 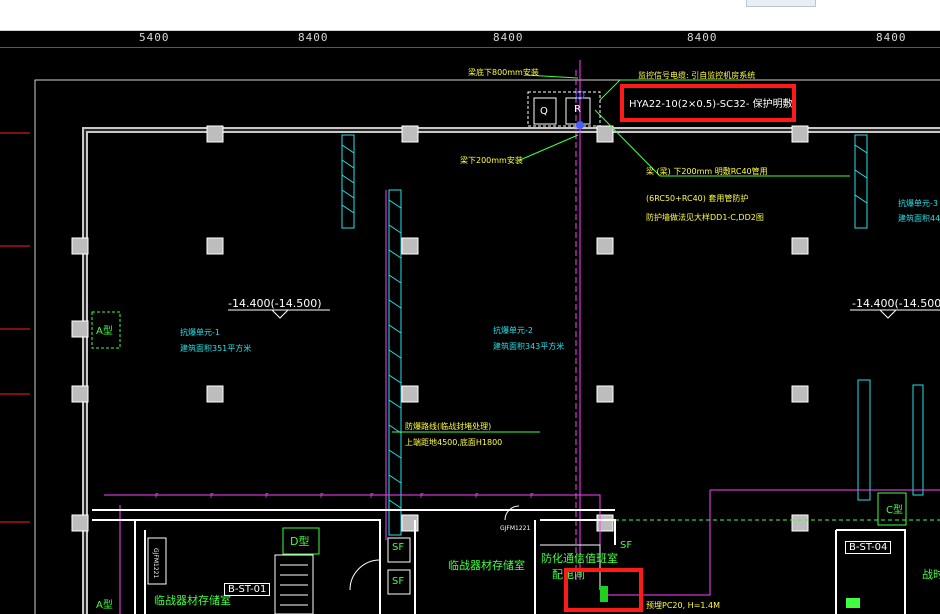 What do you see at coordinates (470, 15) in the screenshot?
I see `window-top-bar` at bounding box center [470, 15].